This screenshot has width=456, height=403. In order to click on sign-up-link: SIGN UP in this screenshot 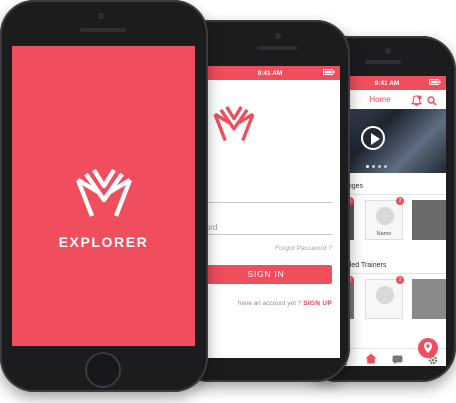, I will do `click(317, 303)`.